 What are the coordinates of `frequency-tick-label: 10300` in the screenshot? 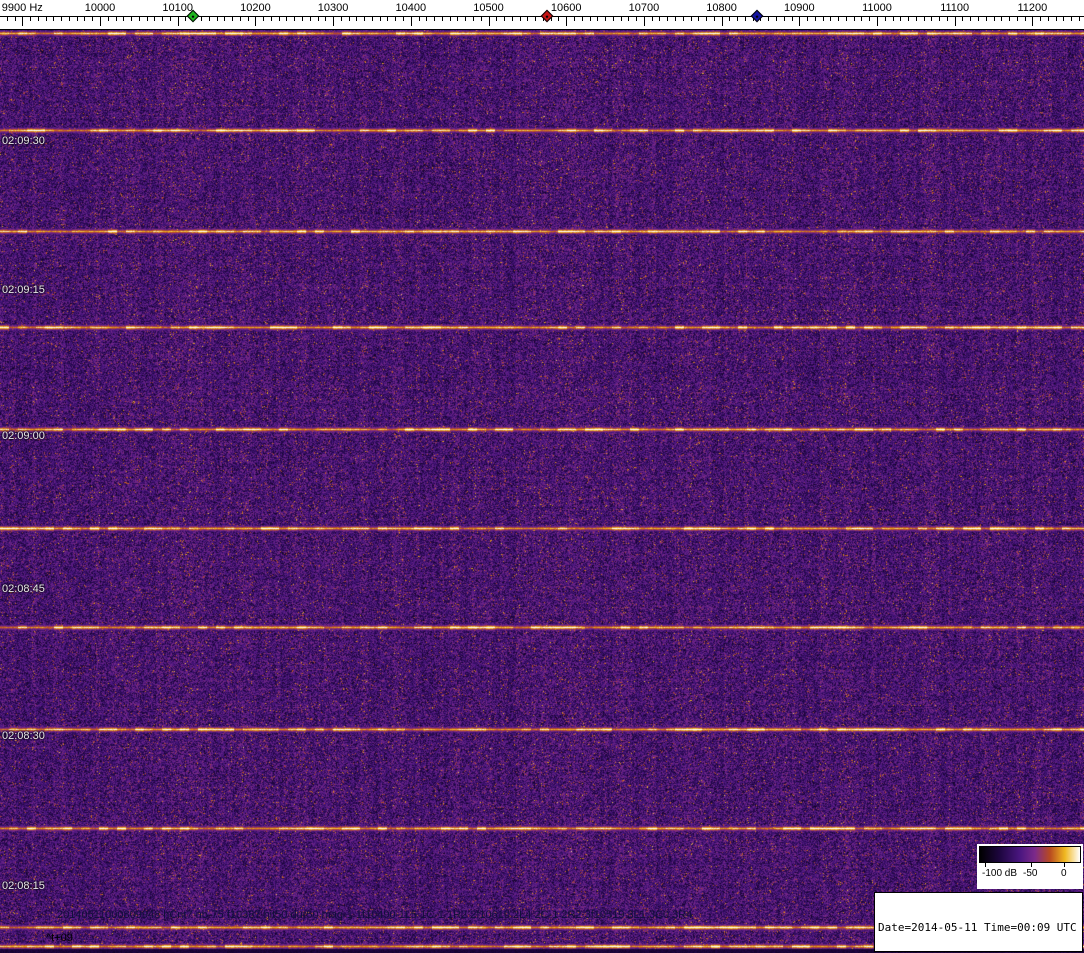 It's located at (333, 8).